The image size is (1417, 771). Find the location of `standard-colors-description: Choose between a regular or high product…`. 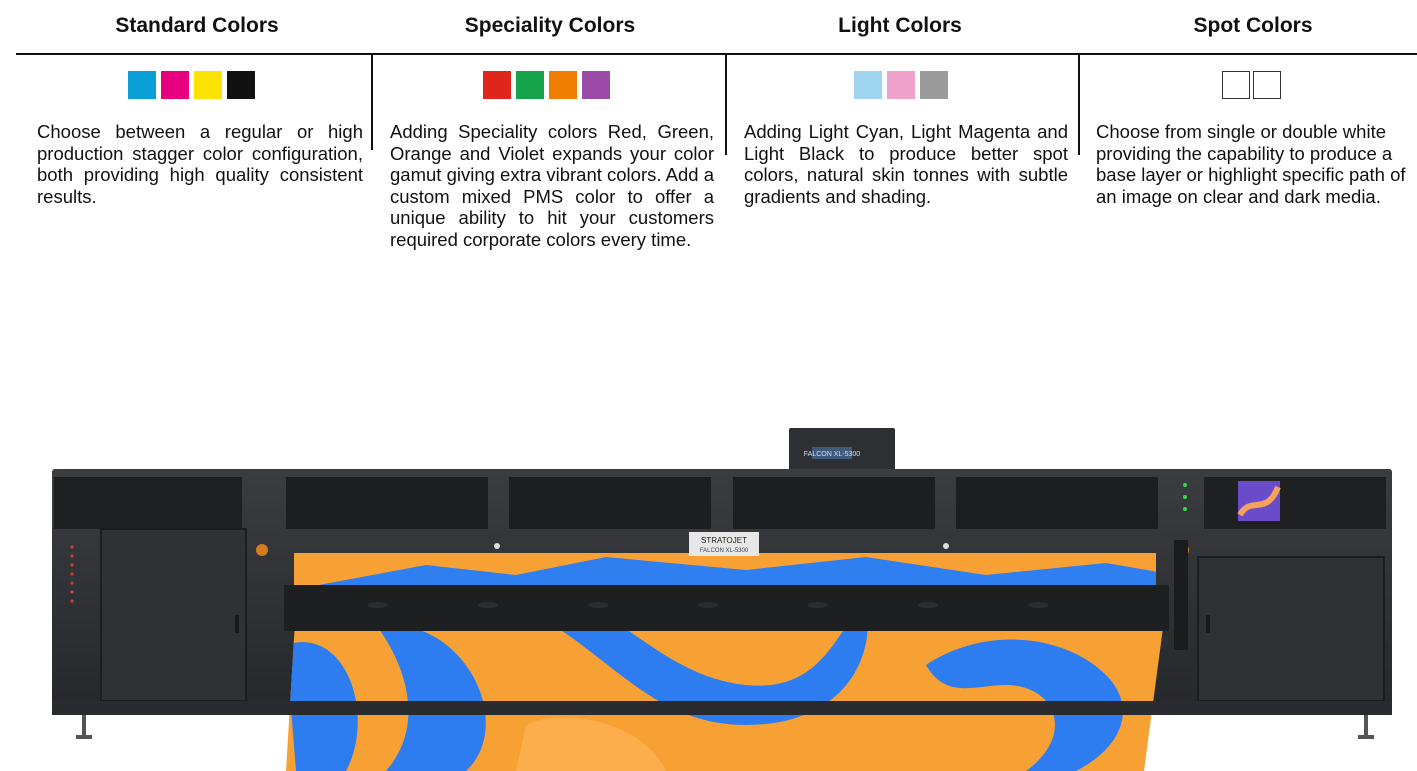

standard-colors-description: Choose between a regular or high product… is located at coordinates (200, 164).